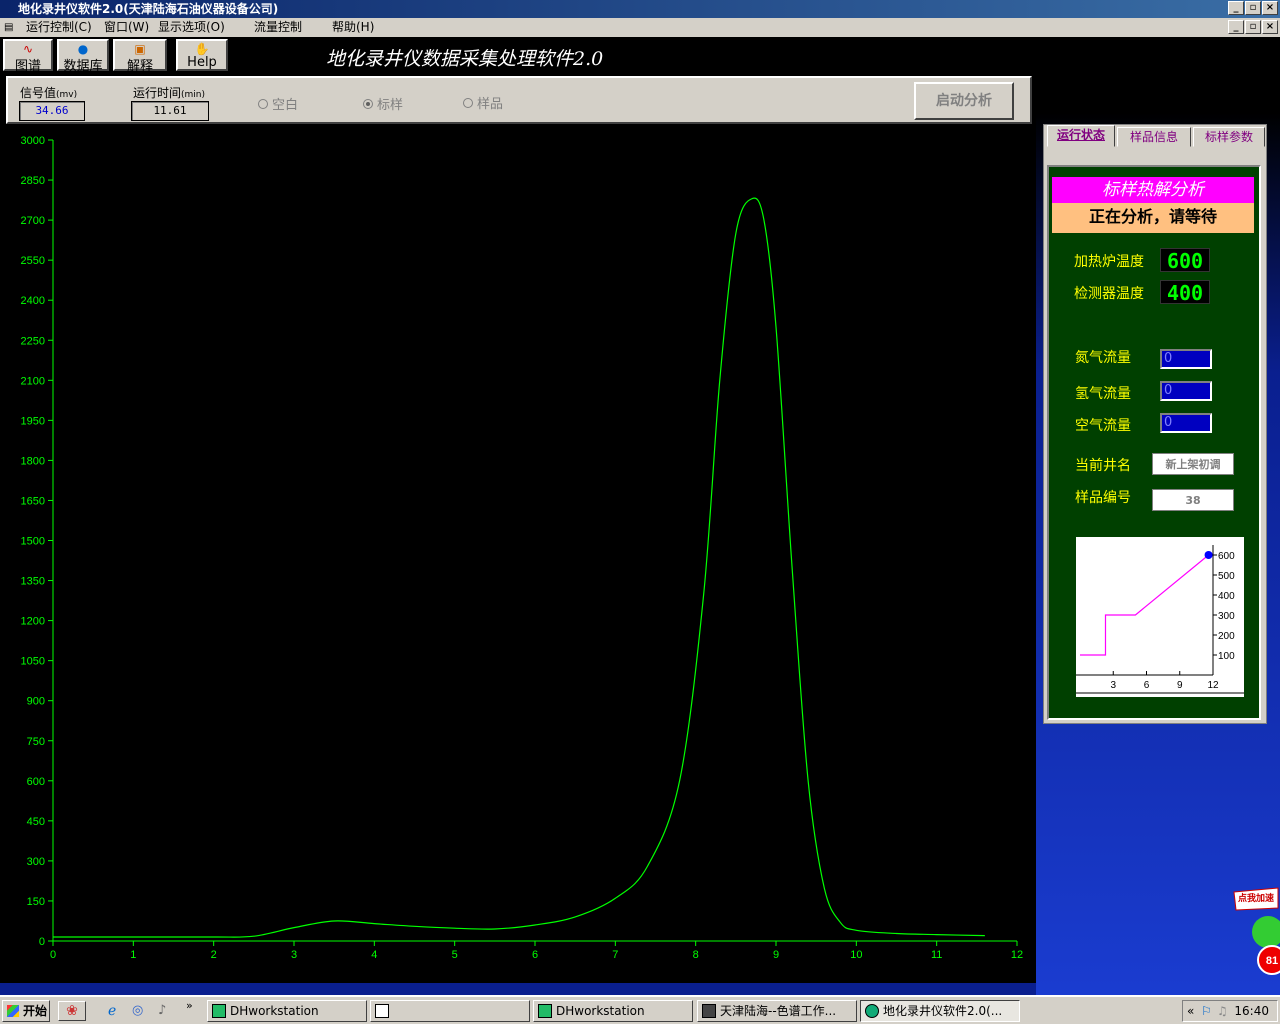  What do you see at coordinates (545, 1011) in the screenshot?
I see `app-icon` at bounding box center [545, 1011].